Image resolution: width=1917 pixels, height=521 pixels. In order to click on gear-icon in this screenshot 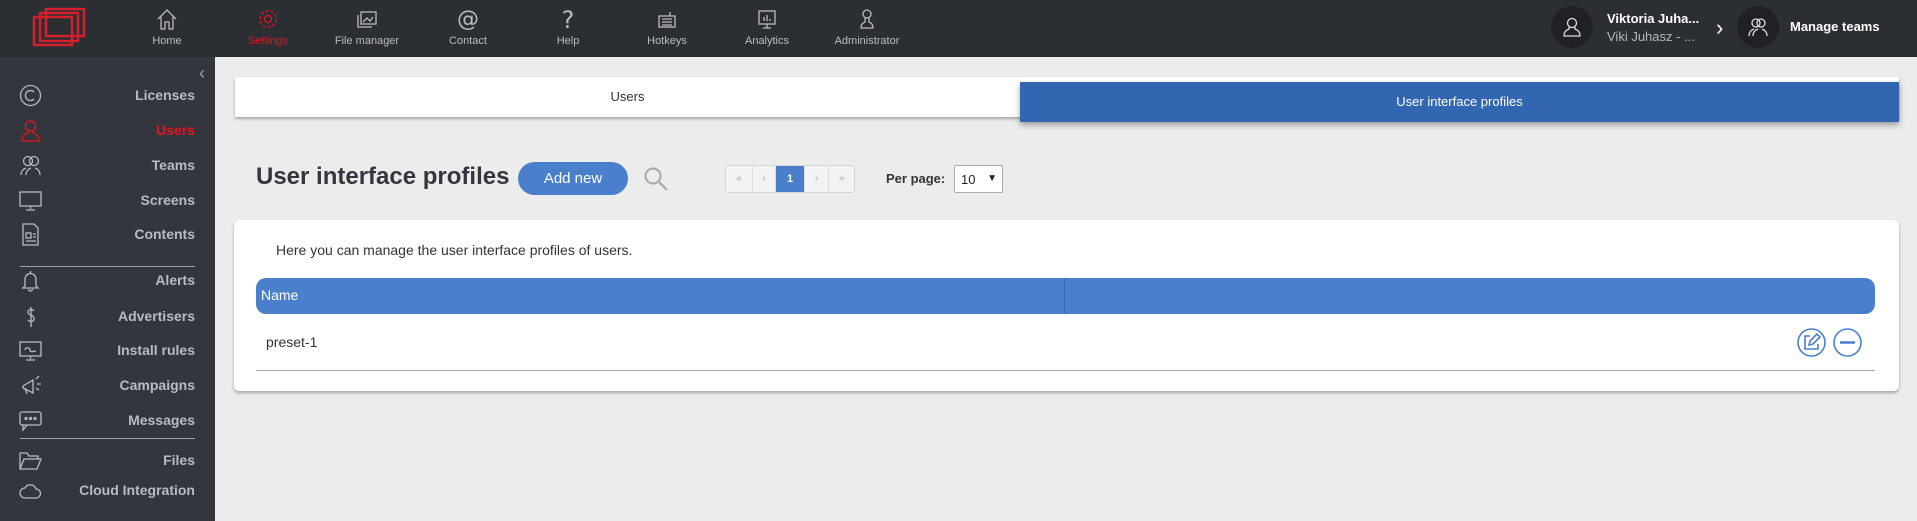, I will do `click(268, 19)`.